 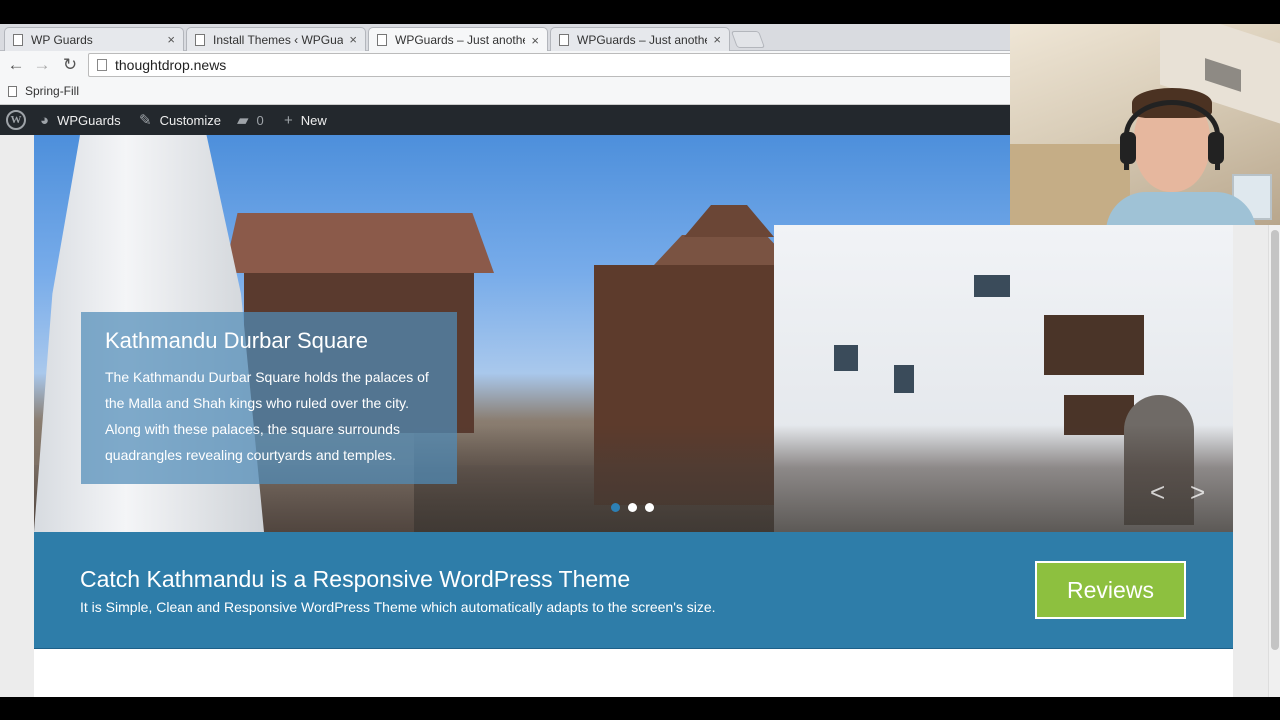 I want to click on scrollbar-thumb, so click(x=1275, y=440).